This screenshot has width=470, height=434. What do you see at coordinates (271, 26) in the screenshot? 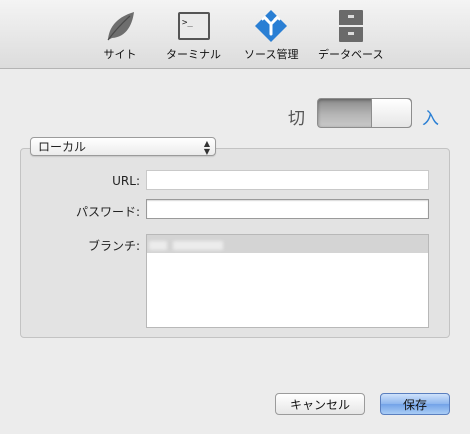
I see `source-control-icon` at bounding box center [271, 26].